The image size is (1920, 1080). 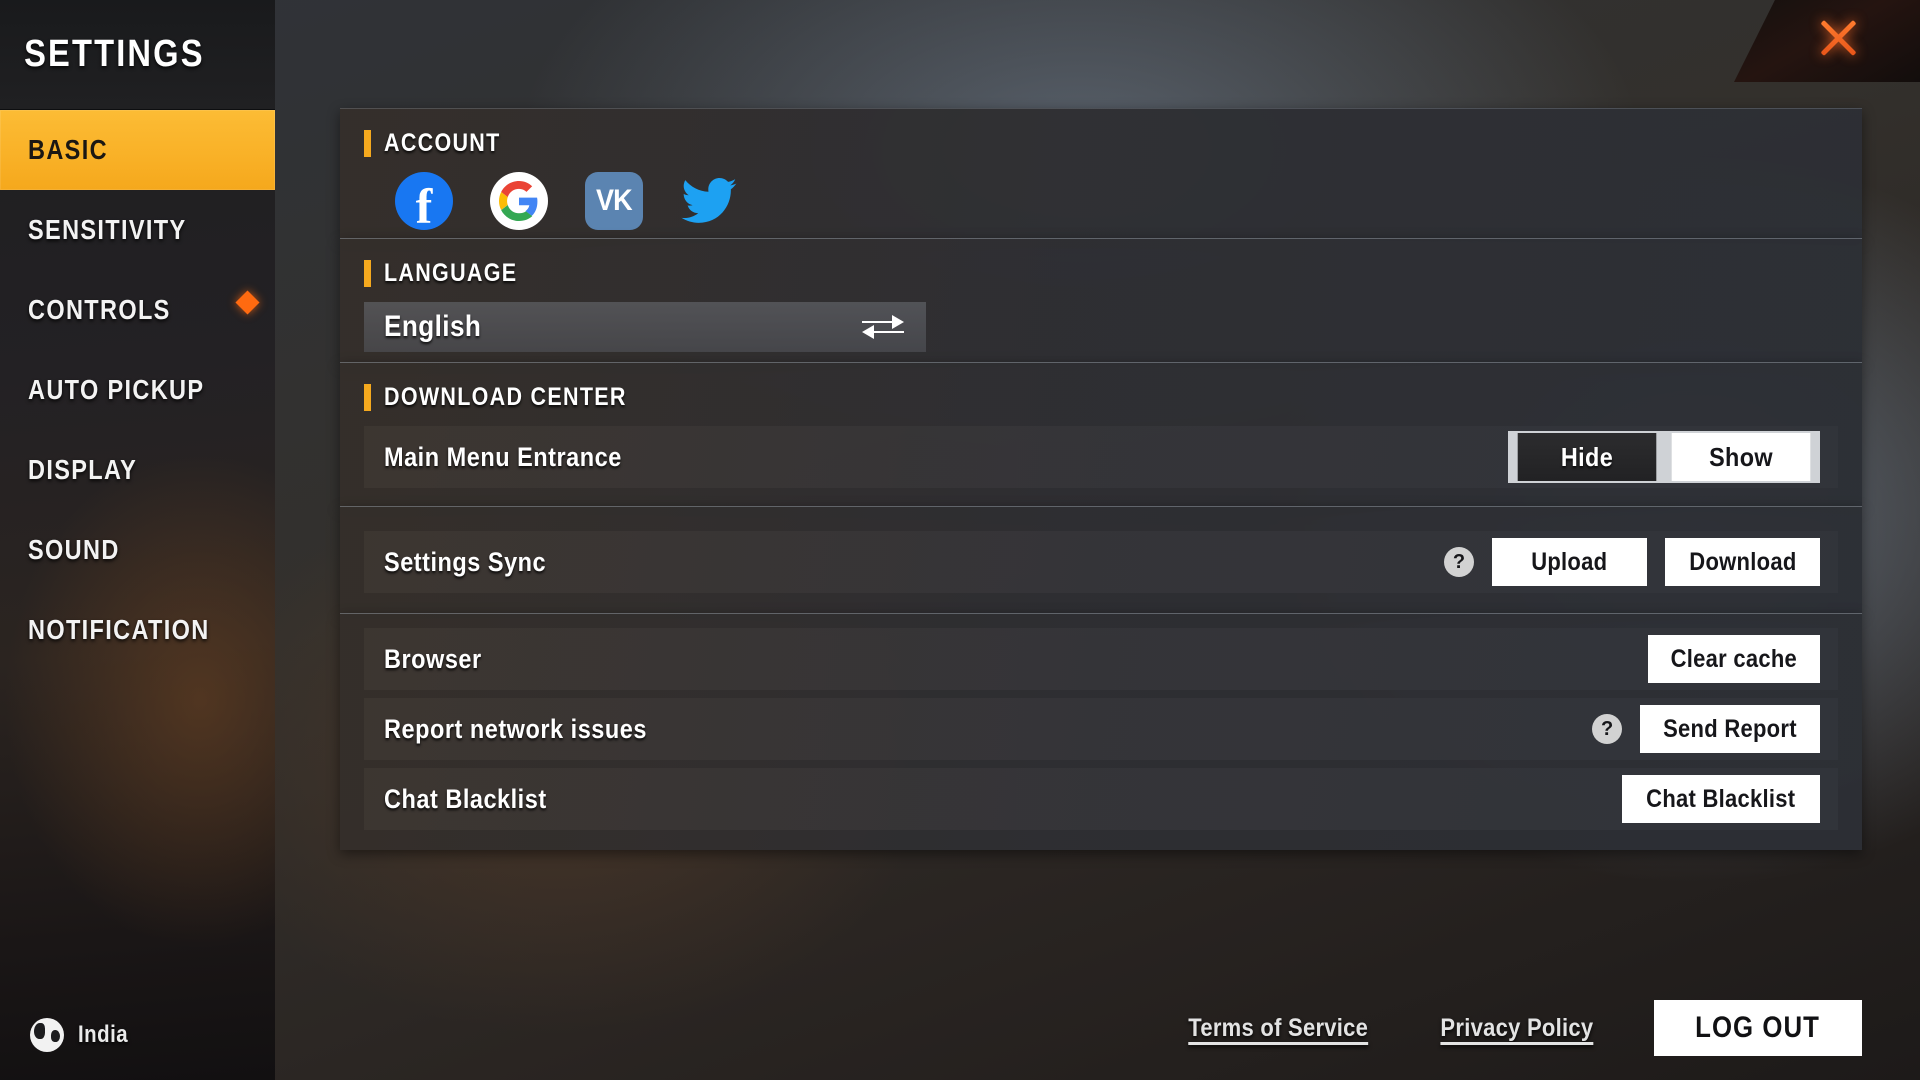 What do you see at coordinates (1101, 729) in the screenshot?
I see `row-report-network-issues: Report network issues ? Send Report` at bounding box center [1101, 729].